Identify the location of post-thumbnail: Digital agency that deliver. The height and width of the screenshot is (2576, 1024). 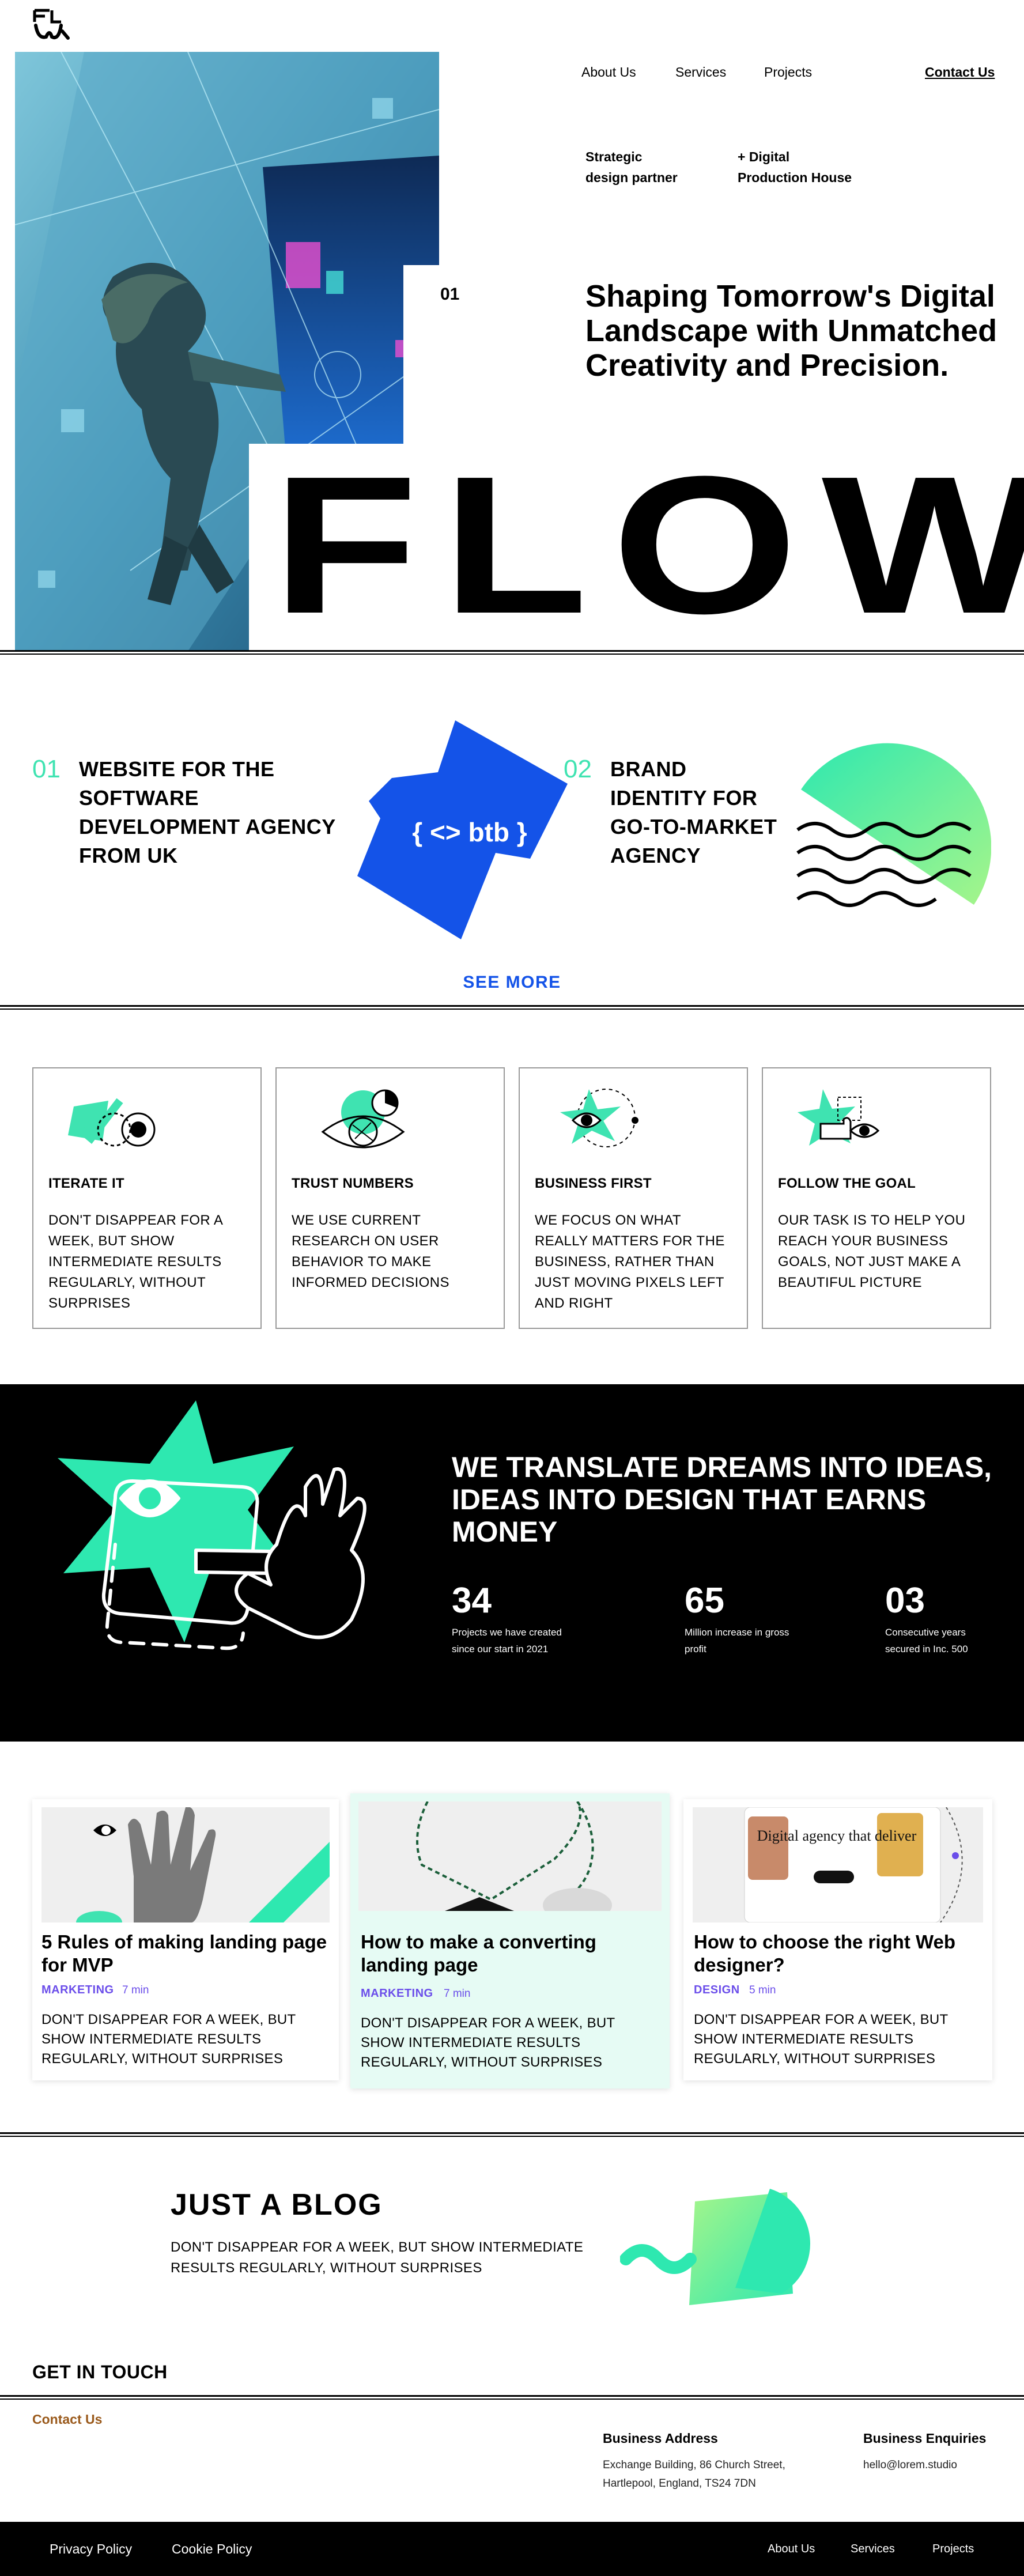
(838, 1864).